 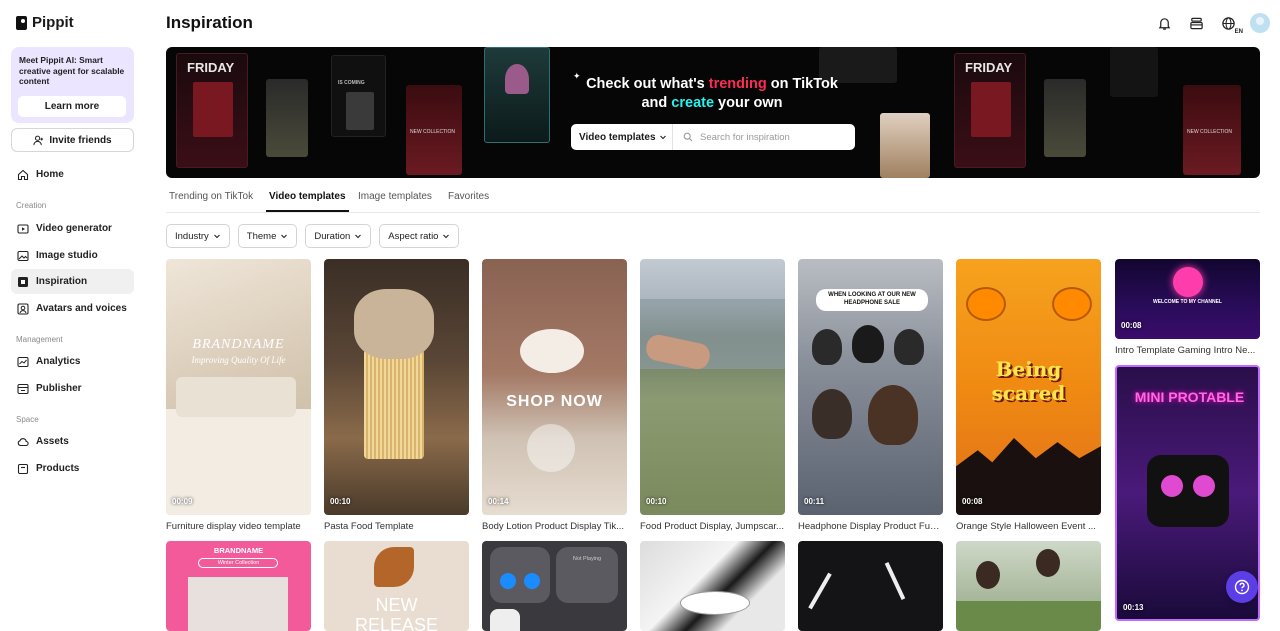 I want to click on help-icon, so click(x=1242, y=587).